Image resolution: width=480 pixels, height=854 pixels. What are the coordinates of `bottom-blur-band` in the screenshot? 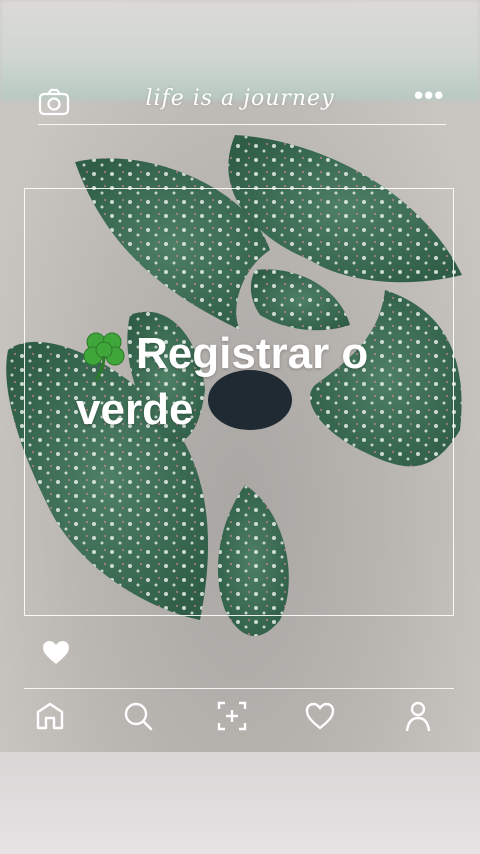 It's located at (240, 803).